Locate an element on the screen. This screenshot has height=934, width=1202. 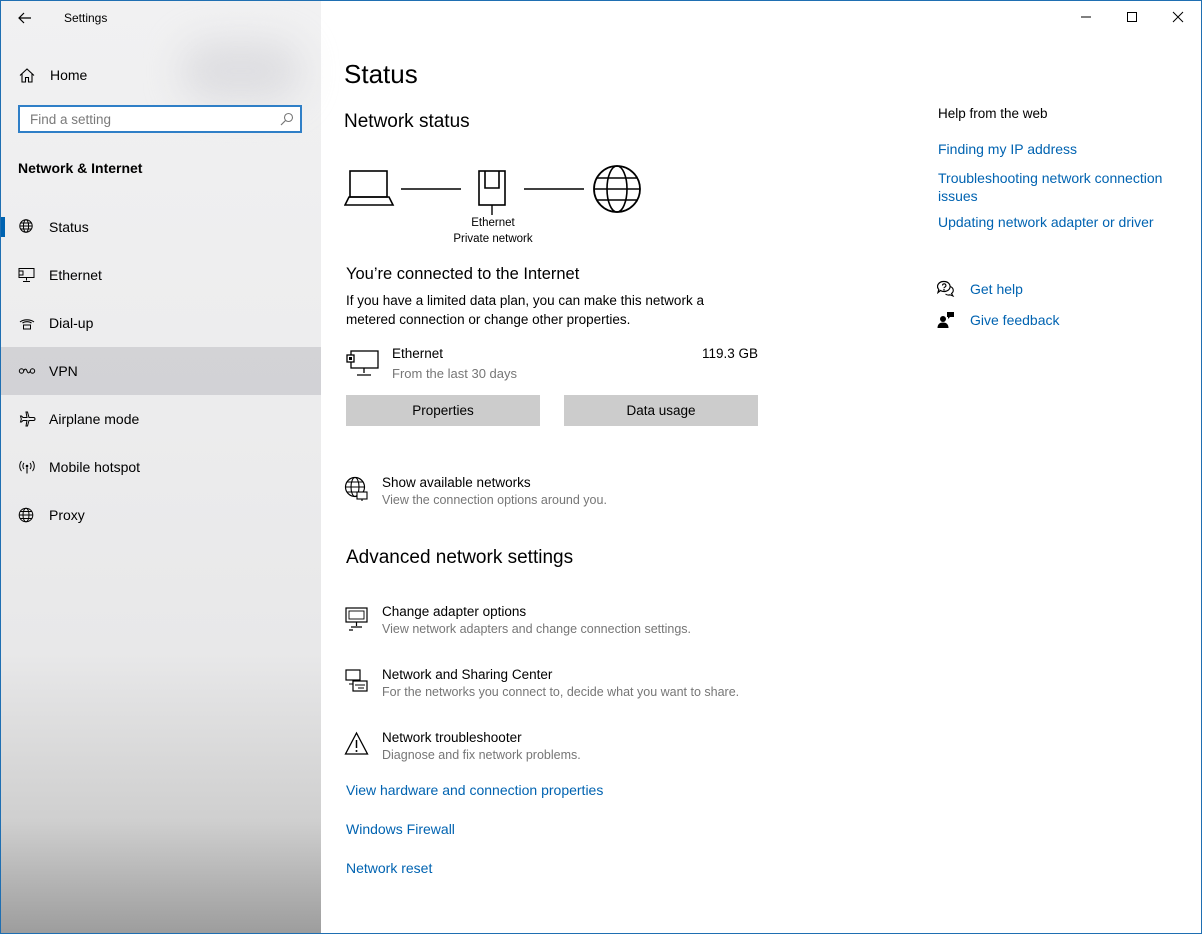
hotspot-icon is located at coordinates (27, 467).